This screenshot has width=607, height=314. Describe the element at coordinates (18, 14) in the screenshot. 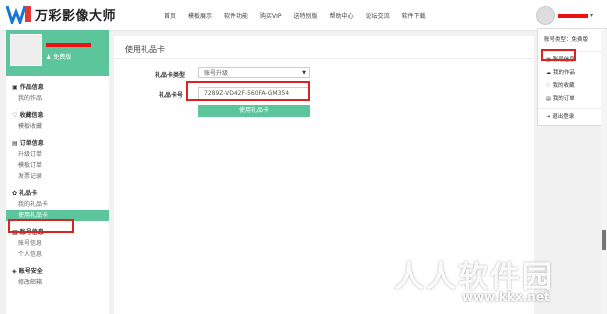

I see `logo-icon` at that location.